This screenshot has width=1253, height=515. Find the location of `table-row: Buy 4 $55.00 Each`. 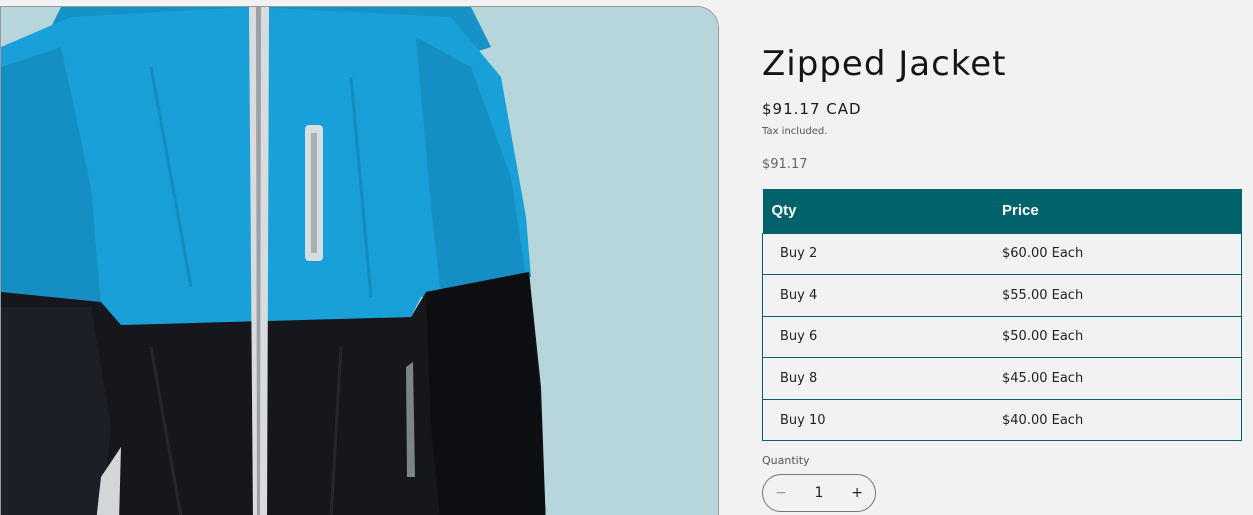

table-row: Buy 4 $55.00 Each is located at coordinates (1002, 295).